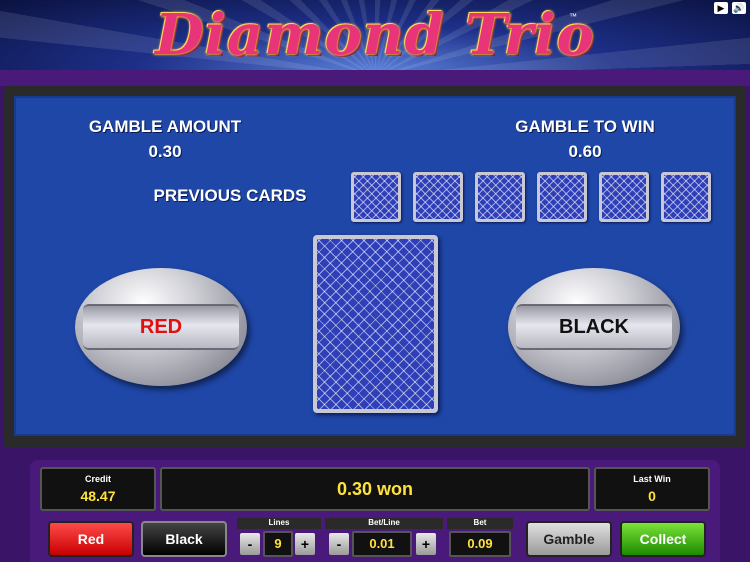 Image resolution: width=750 pixels, height=562 pixels. Describe the element at coordinates (97, 479) in the screenshot. I see `credit-label: Credit` at that location.